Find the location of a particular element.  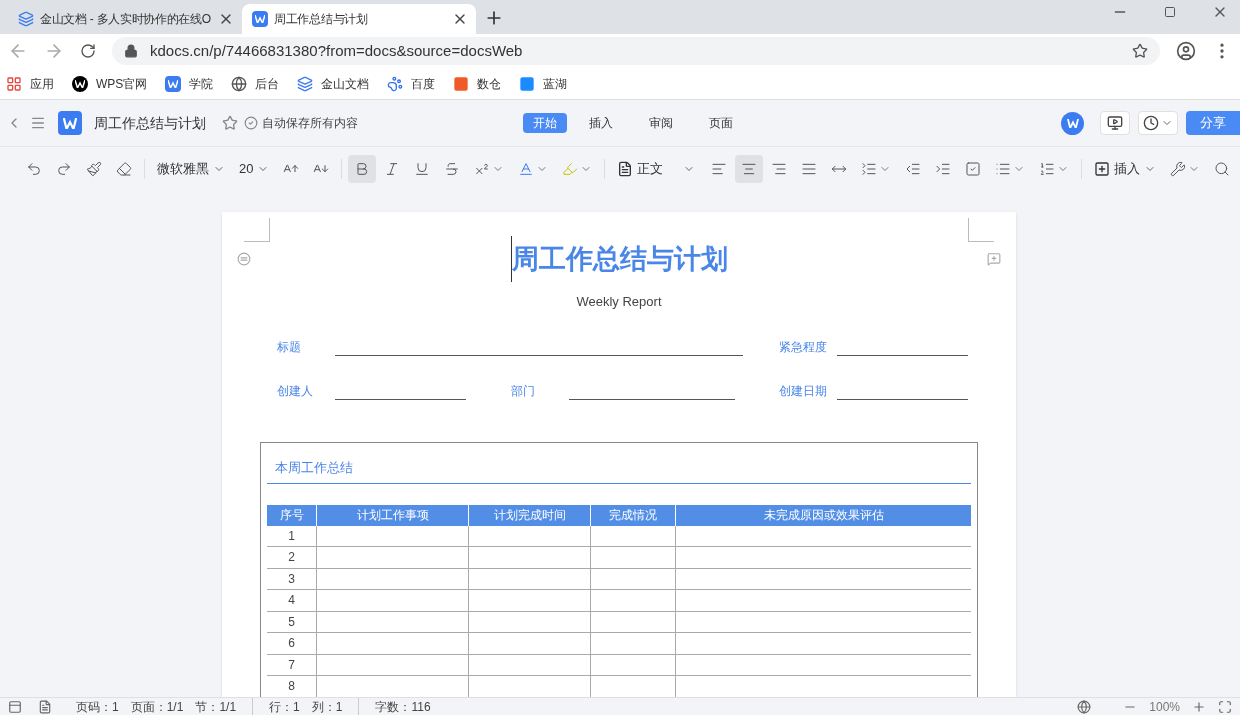

menu-icon is located at coordinates (38, 123).